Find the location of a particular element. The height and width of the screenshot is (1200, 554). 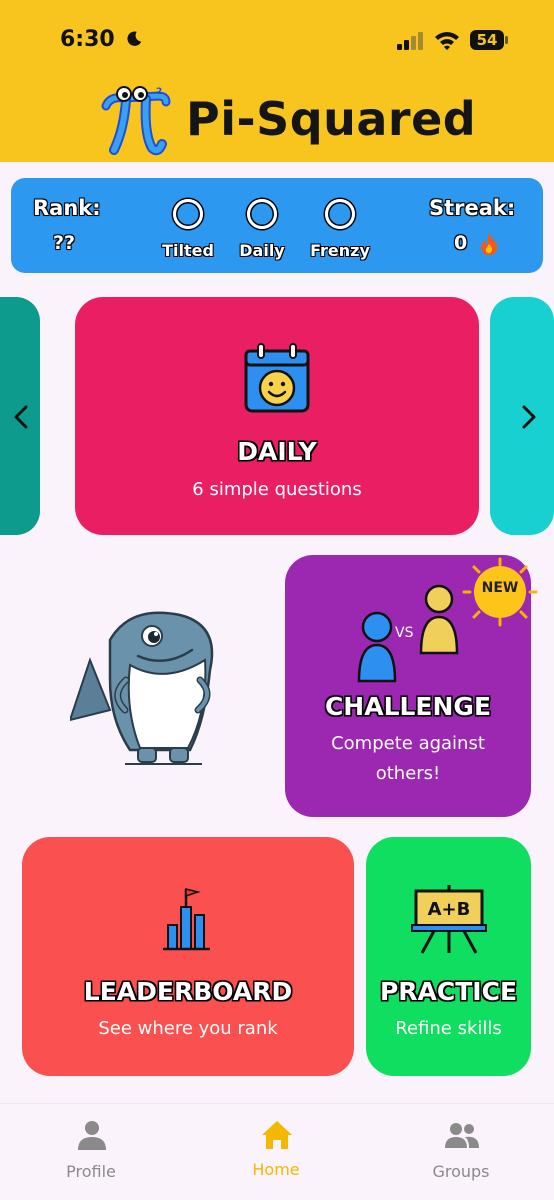

leaderboard-title: LEADERBOARD is located at coordinates (188, 991).